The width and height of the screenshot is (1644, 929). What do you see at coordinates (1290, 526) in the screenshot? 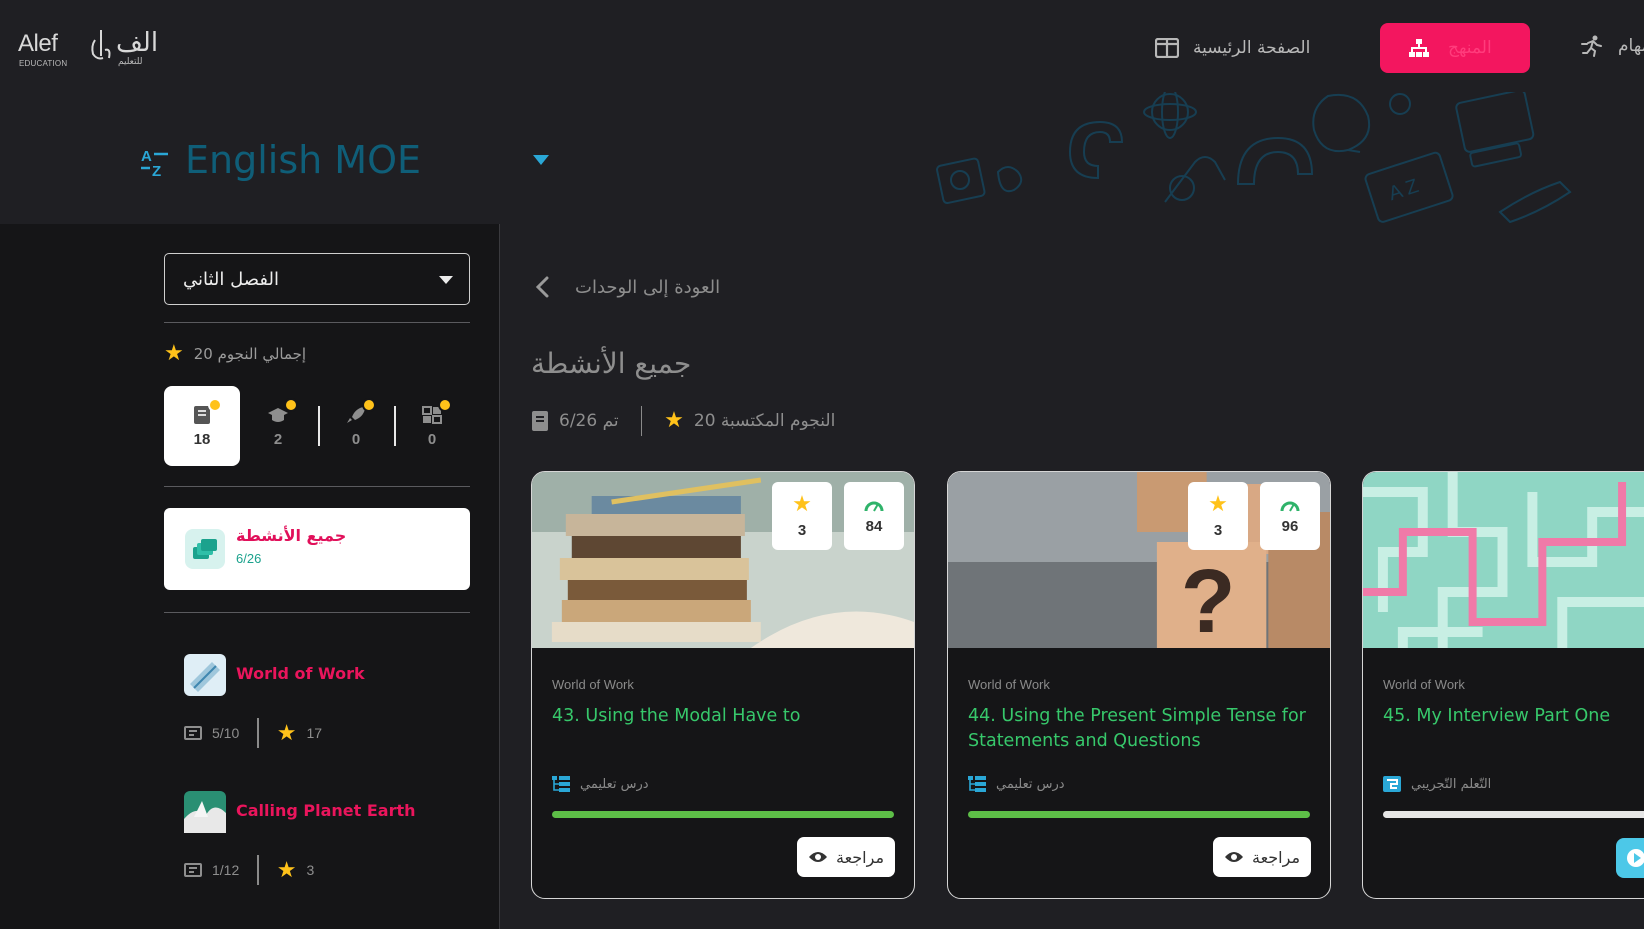
I see `score-value: 96` at bounding box center [1290, 526].